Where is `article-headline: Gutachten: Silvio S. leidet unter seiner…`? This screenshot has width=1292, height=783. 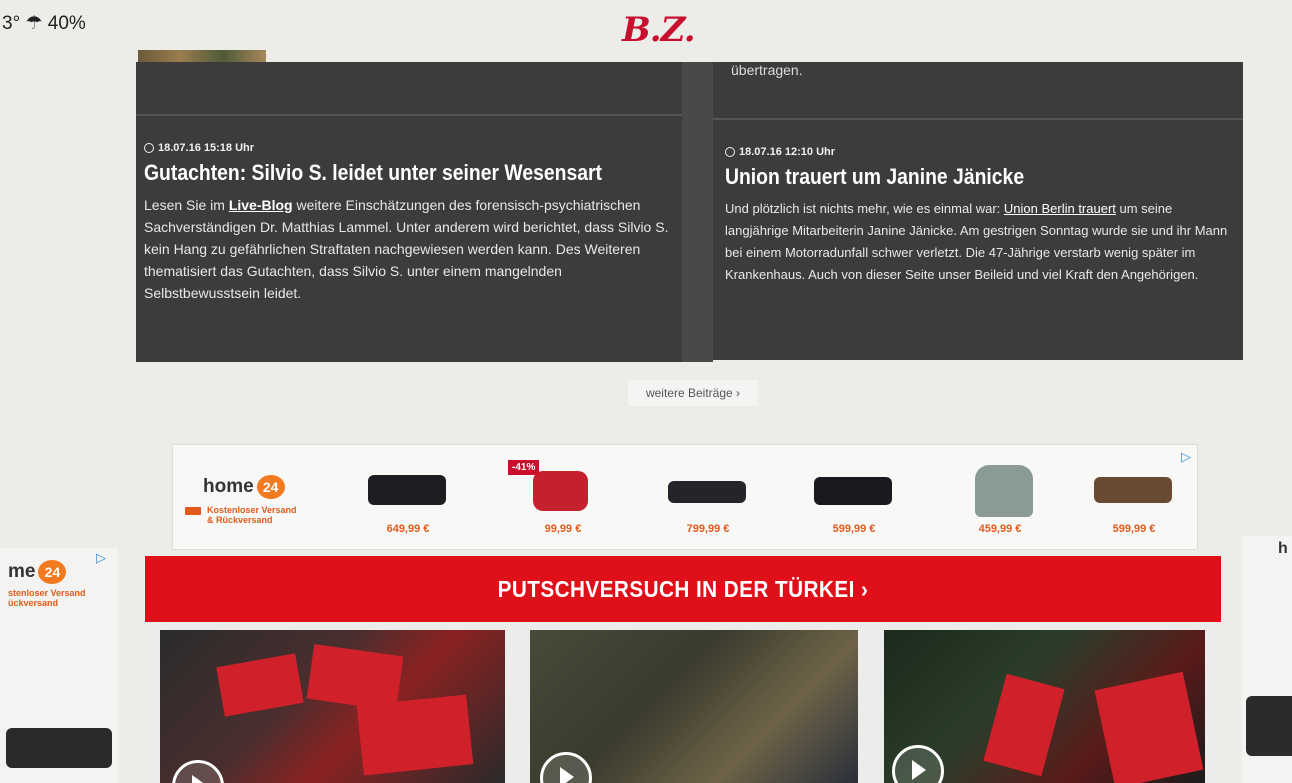 article-headline: Gutachten: Silvio S. leidet unter seiner… is located at coordinates (376, 173).